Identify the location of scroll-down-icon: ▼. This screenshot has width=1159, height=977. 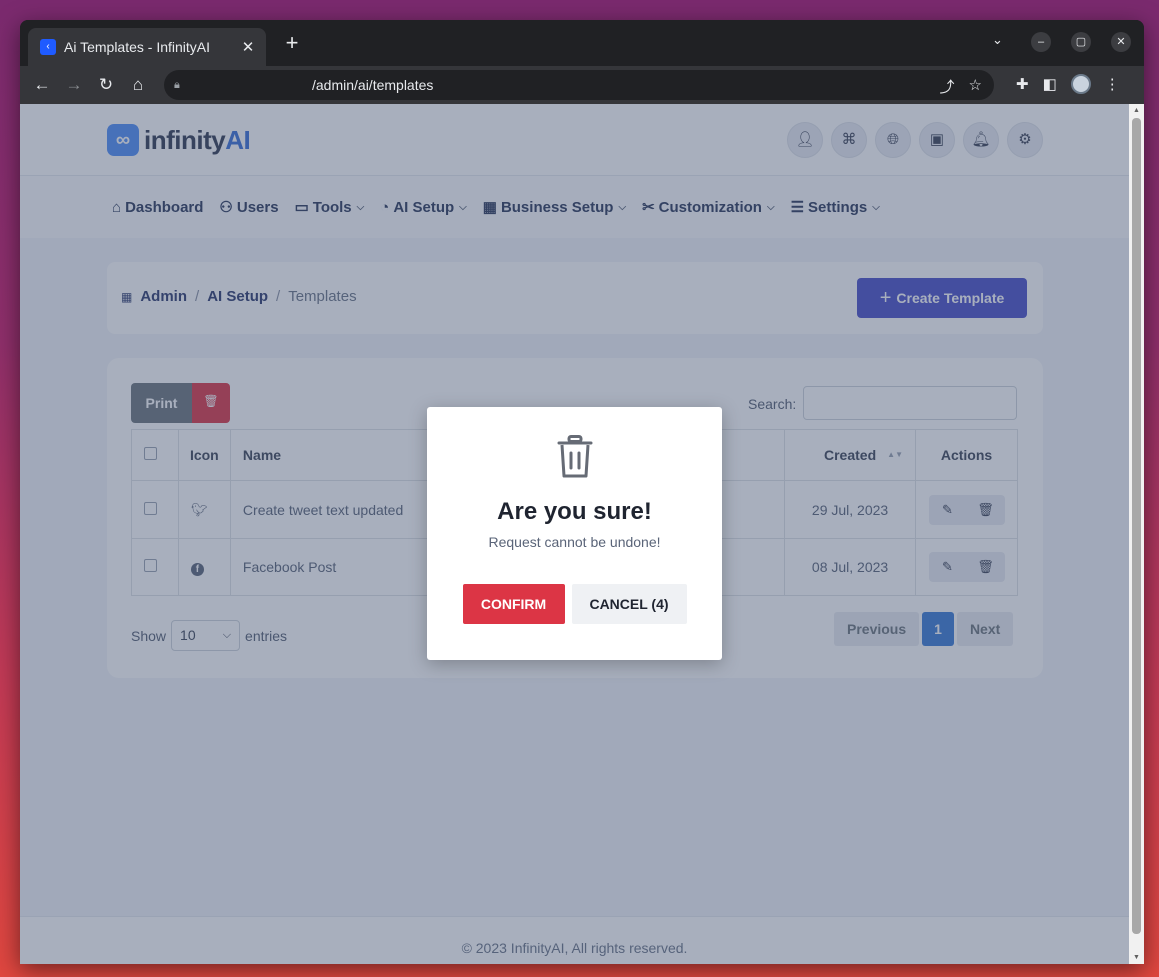
(1136, 957).